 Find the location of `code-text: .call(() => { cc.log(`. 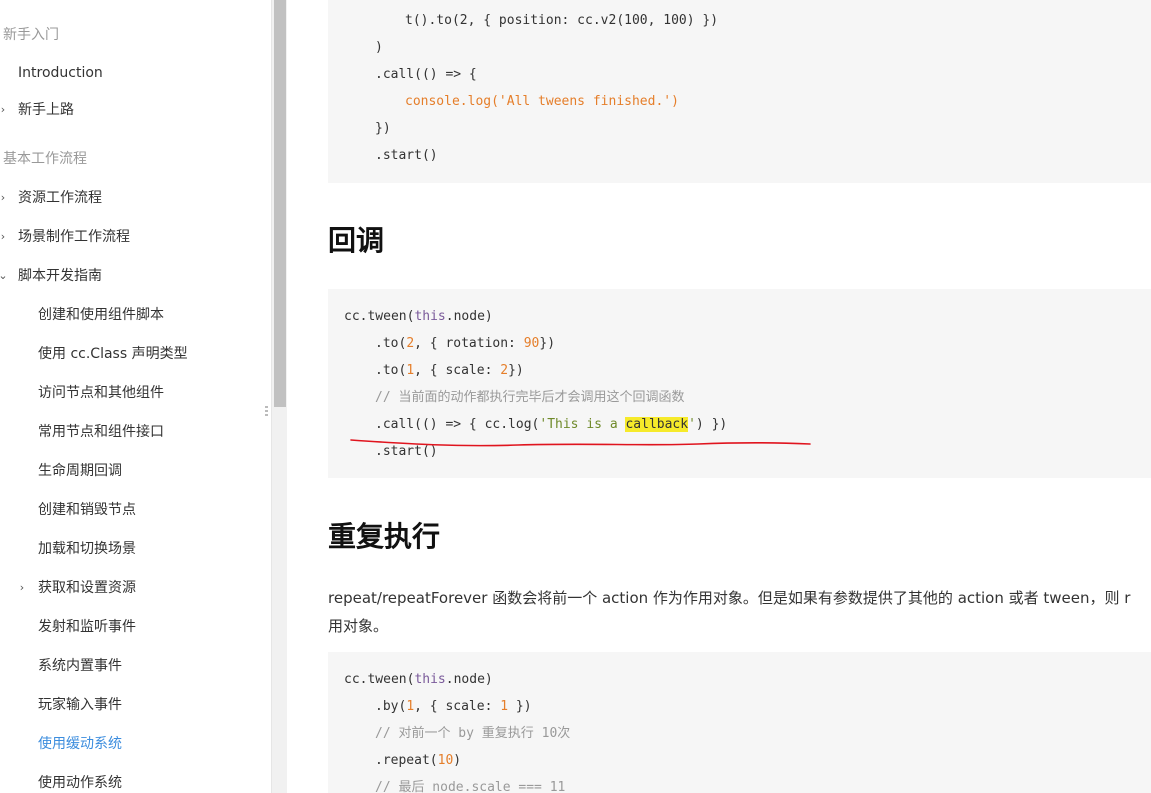

code-text: .call(() => { cc.log( is located at coordinates (457, 424).